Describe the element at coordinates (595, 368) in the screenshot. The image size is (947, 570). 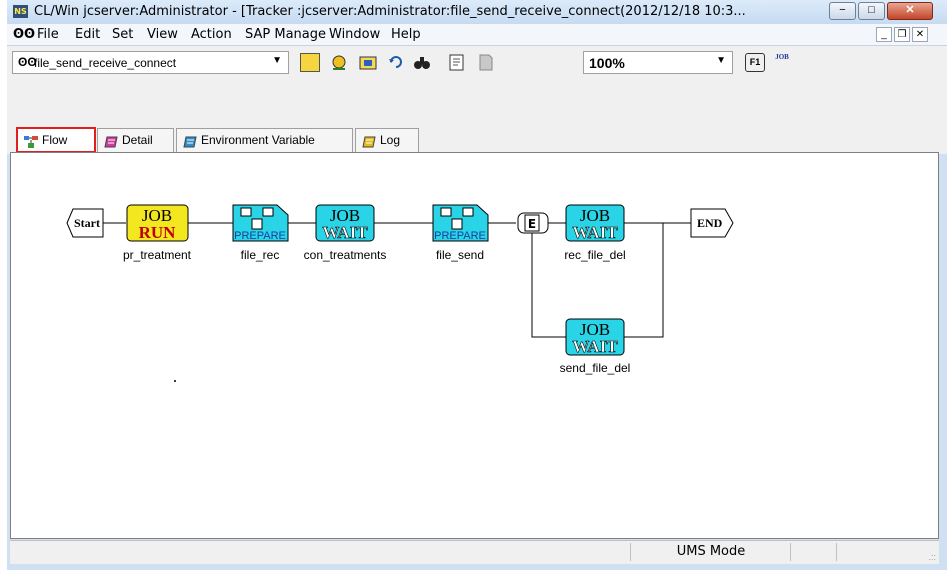
I see `job-label-send-file-del: send_file_del` at that location.